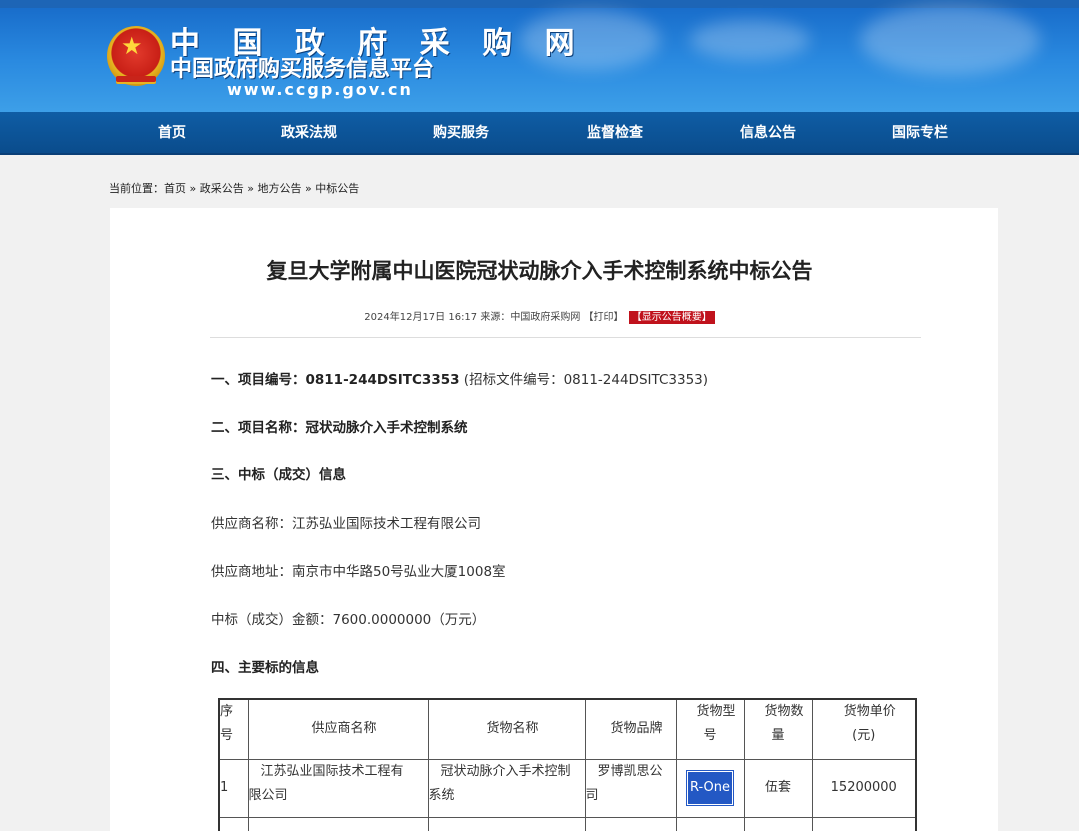  I want to click on breadcrumb-link-local-notices: 地方公告, so click(279, 188).